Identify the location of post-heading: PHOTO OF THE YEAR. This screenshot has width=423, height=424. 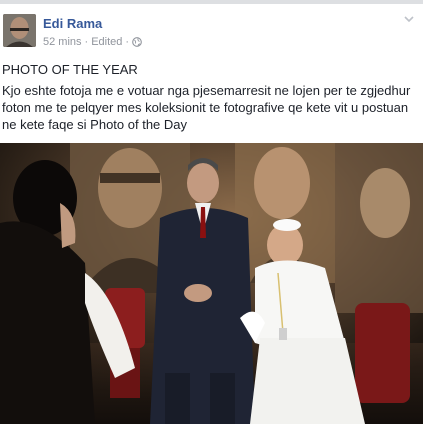
(70, 69).